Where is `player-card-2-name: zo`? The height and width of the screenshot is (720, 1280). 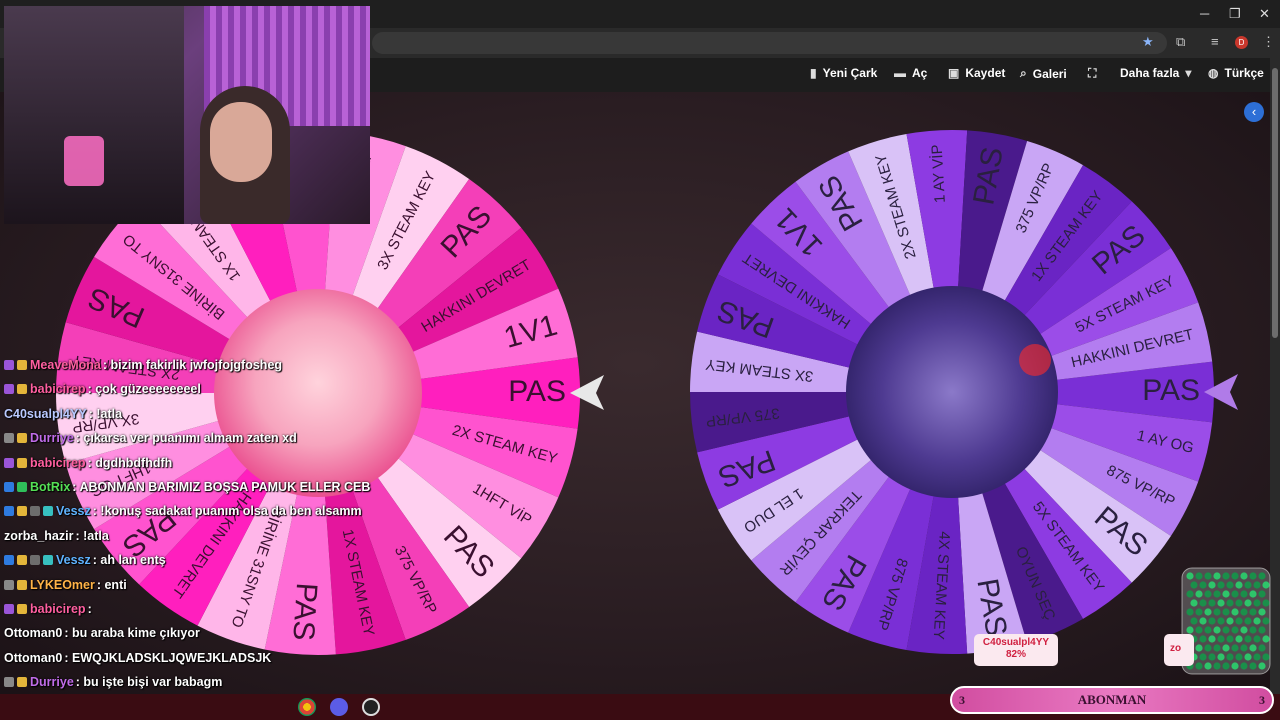 player-card-2-name: zo is located at coordinates (1176, 648).